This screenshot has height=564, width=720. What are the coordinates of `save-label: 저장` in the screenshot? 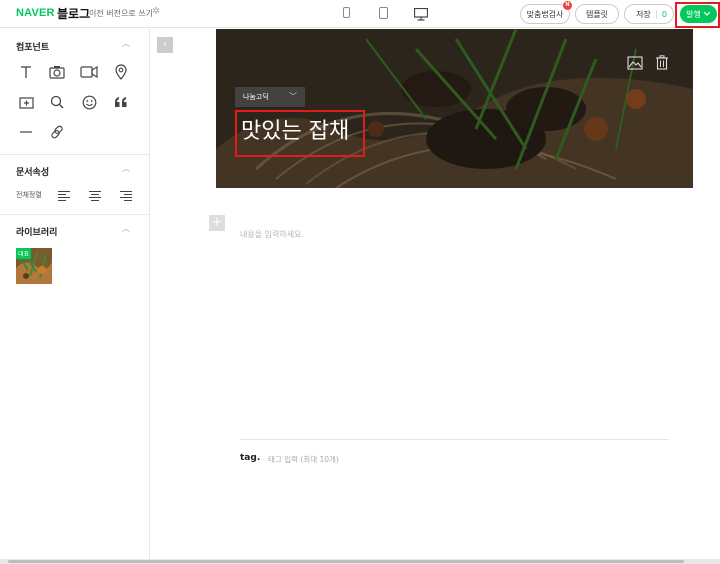 It's located at (643, 14).